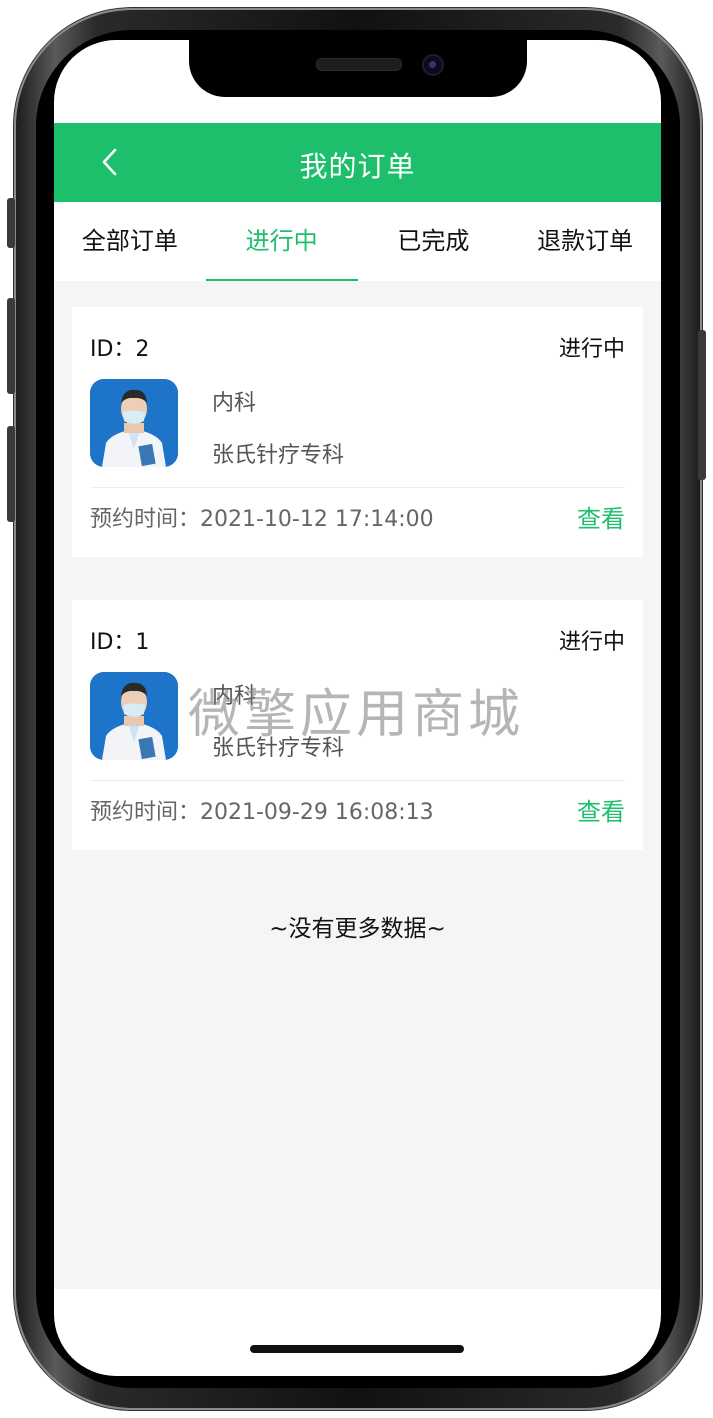  Describe the element at coordinates (357, 929) in the screenshot. I see `no-more-data-text: ~没有更多数据~` at that location.